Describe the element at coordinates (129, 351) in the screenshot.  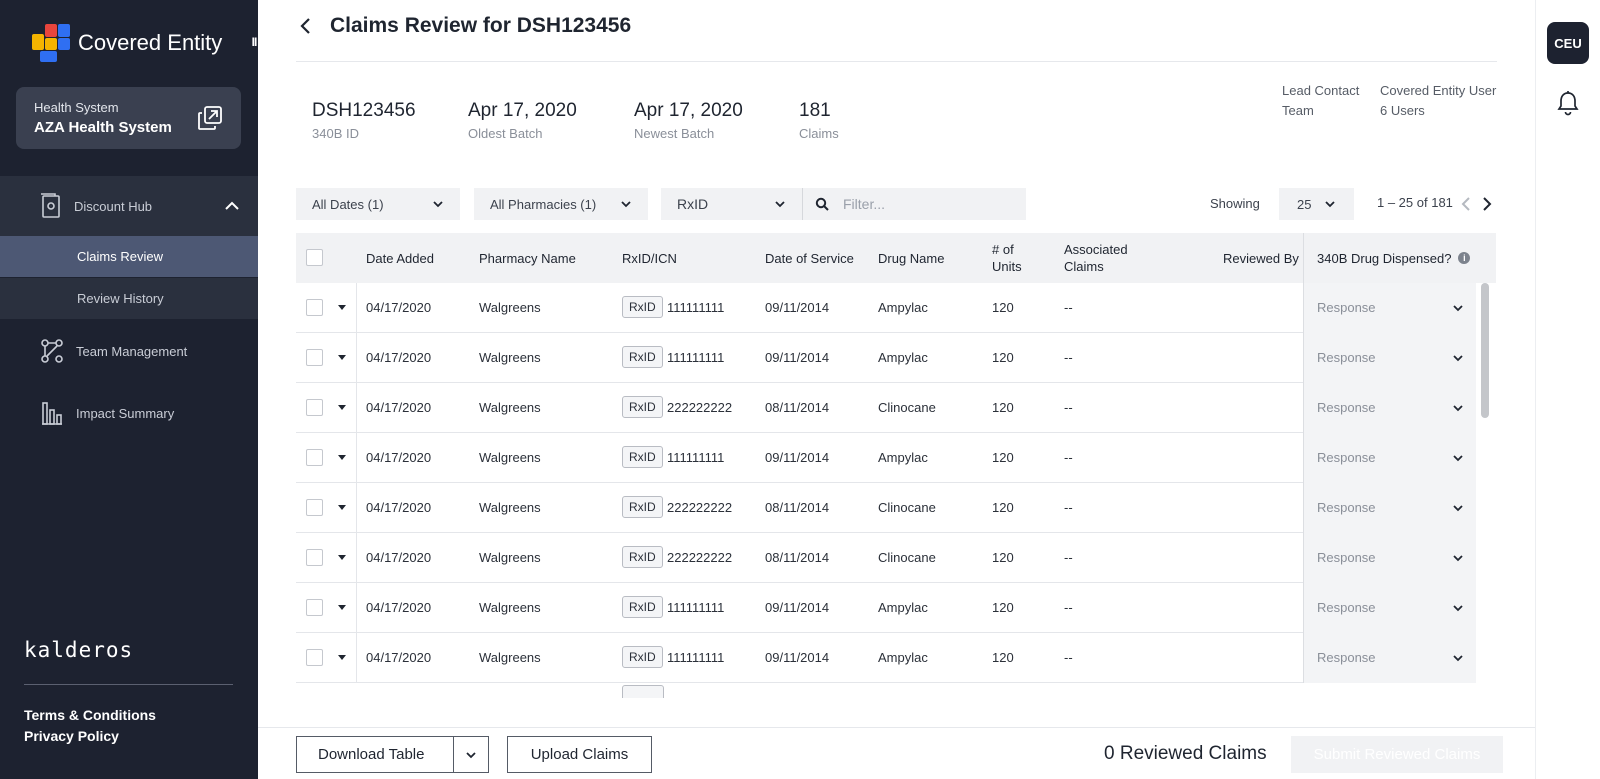
I see `nav-team-management: Team Management` at that location.